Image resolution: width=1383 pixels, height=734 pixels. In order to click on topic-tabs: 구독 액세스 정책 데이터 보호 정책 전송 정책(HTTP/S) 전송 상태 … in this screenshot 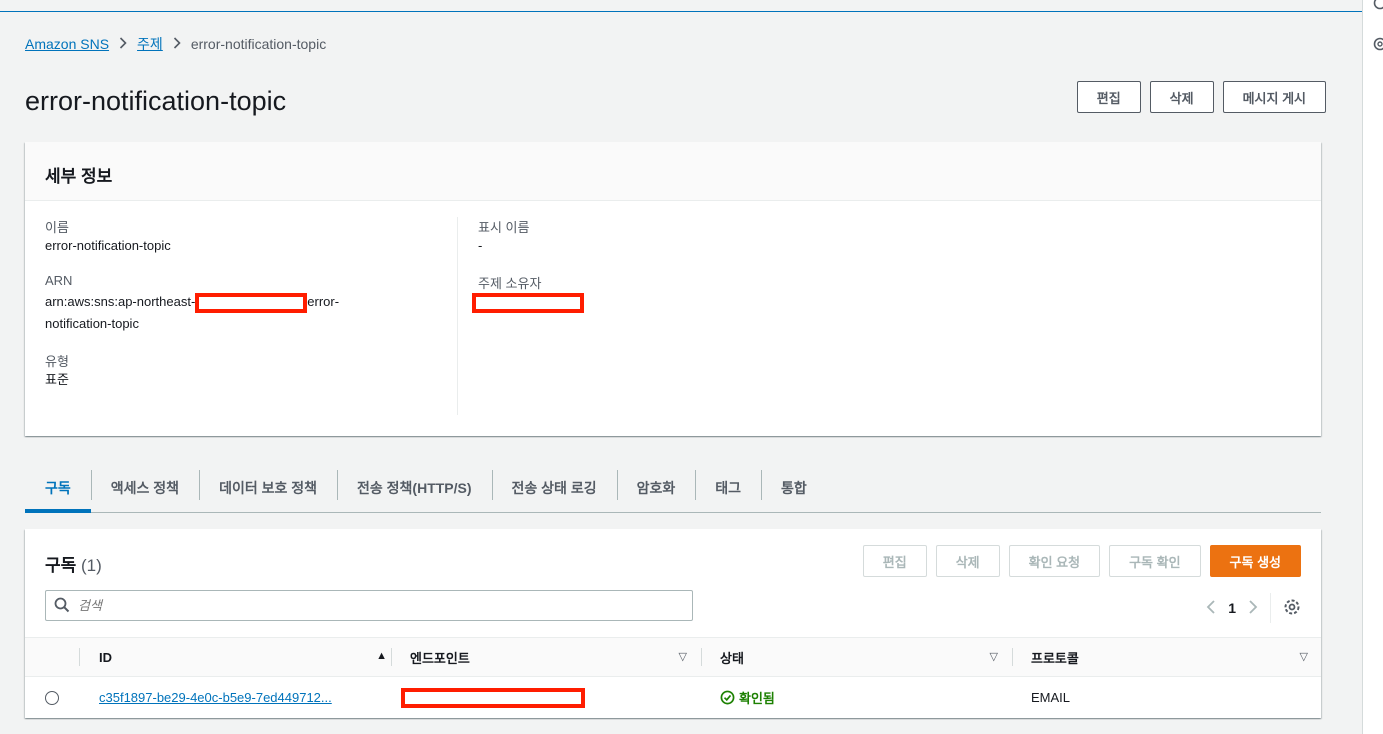, I will do `click(673, 488)`.